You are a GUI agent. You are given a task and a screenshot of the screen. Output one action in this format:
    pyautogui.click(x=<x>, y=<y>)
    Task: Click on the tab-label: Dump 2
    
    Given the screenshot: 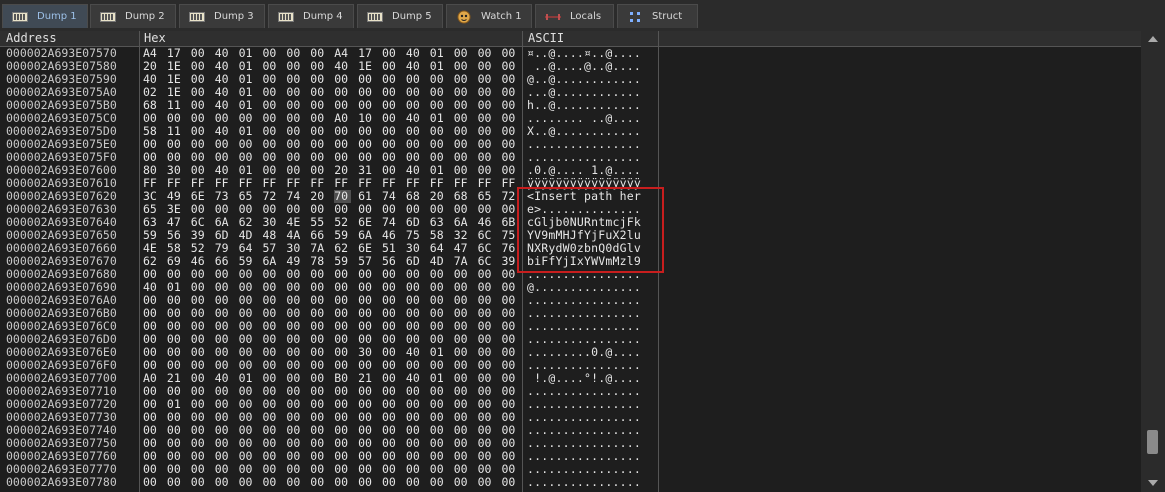 What is the action you would take?
    pyautogui.click(x=145, y=16)
    